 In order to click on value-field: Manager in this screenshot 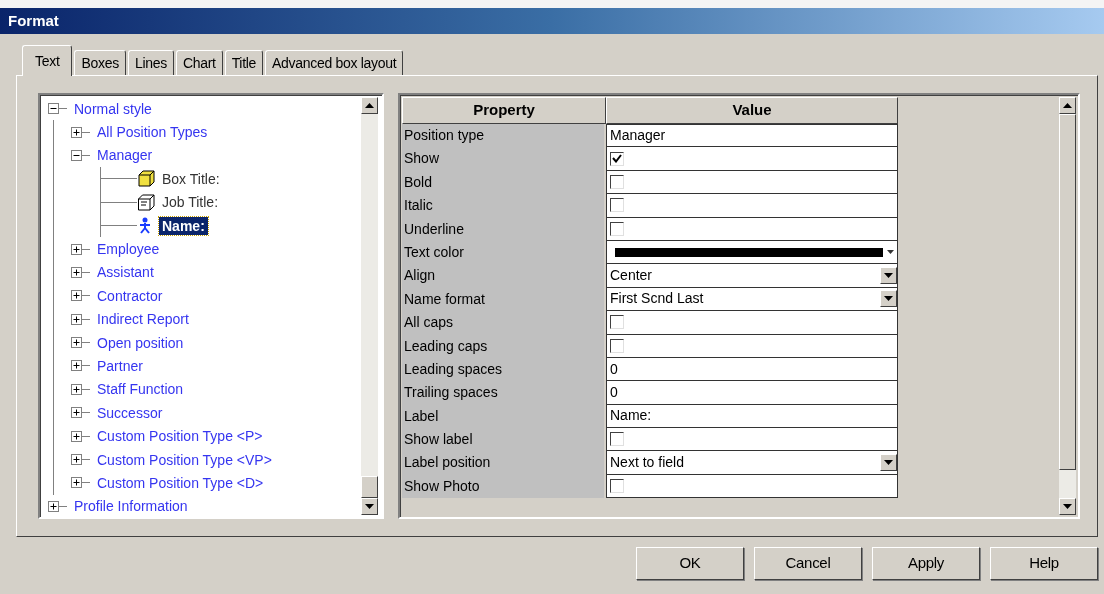, I will do `click(752, 136)`.